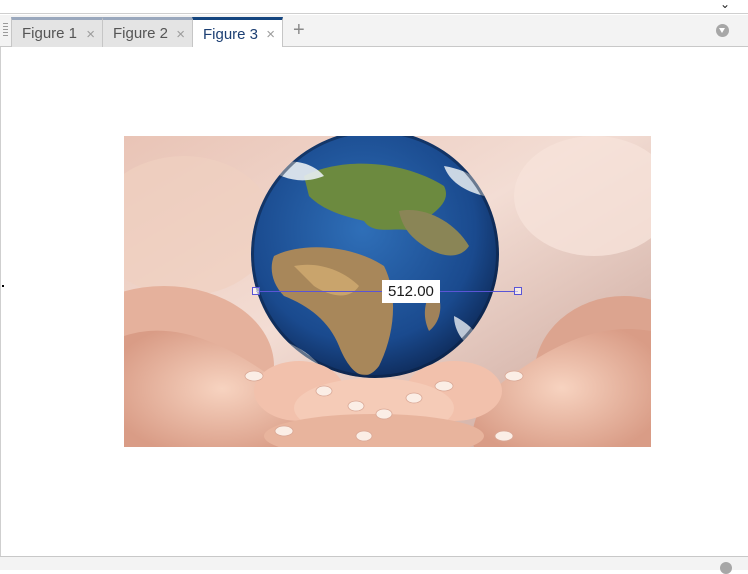  I want to click on top-toolbar-strip: ⌄, so click(374, 7).